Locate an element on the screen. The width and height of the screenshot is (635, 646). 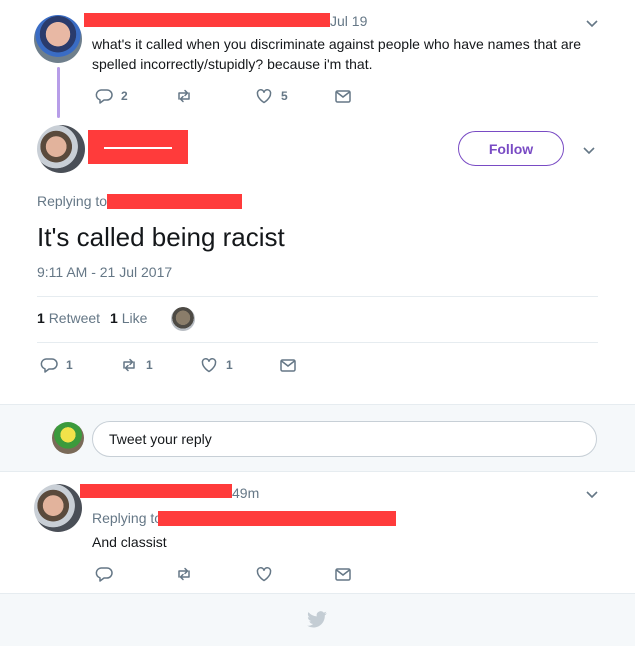
reply-button is located at coordinates (104, 574).